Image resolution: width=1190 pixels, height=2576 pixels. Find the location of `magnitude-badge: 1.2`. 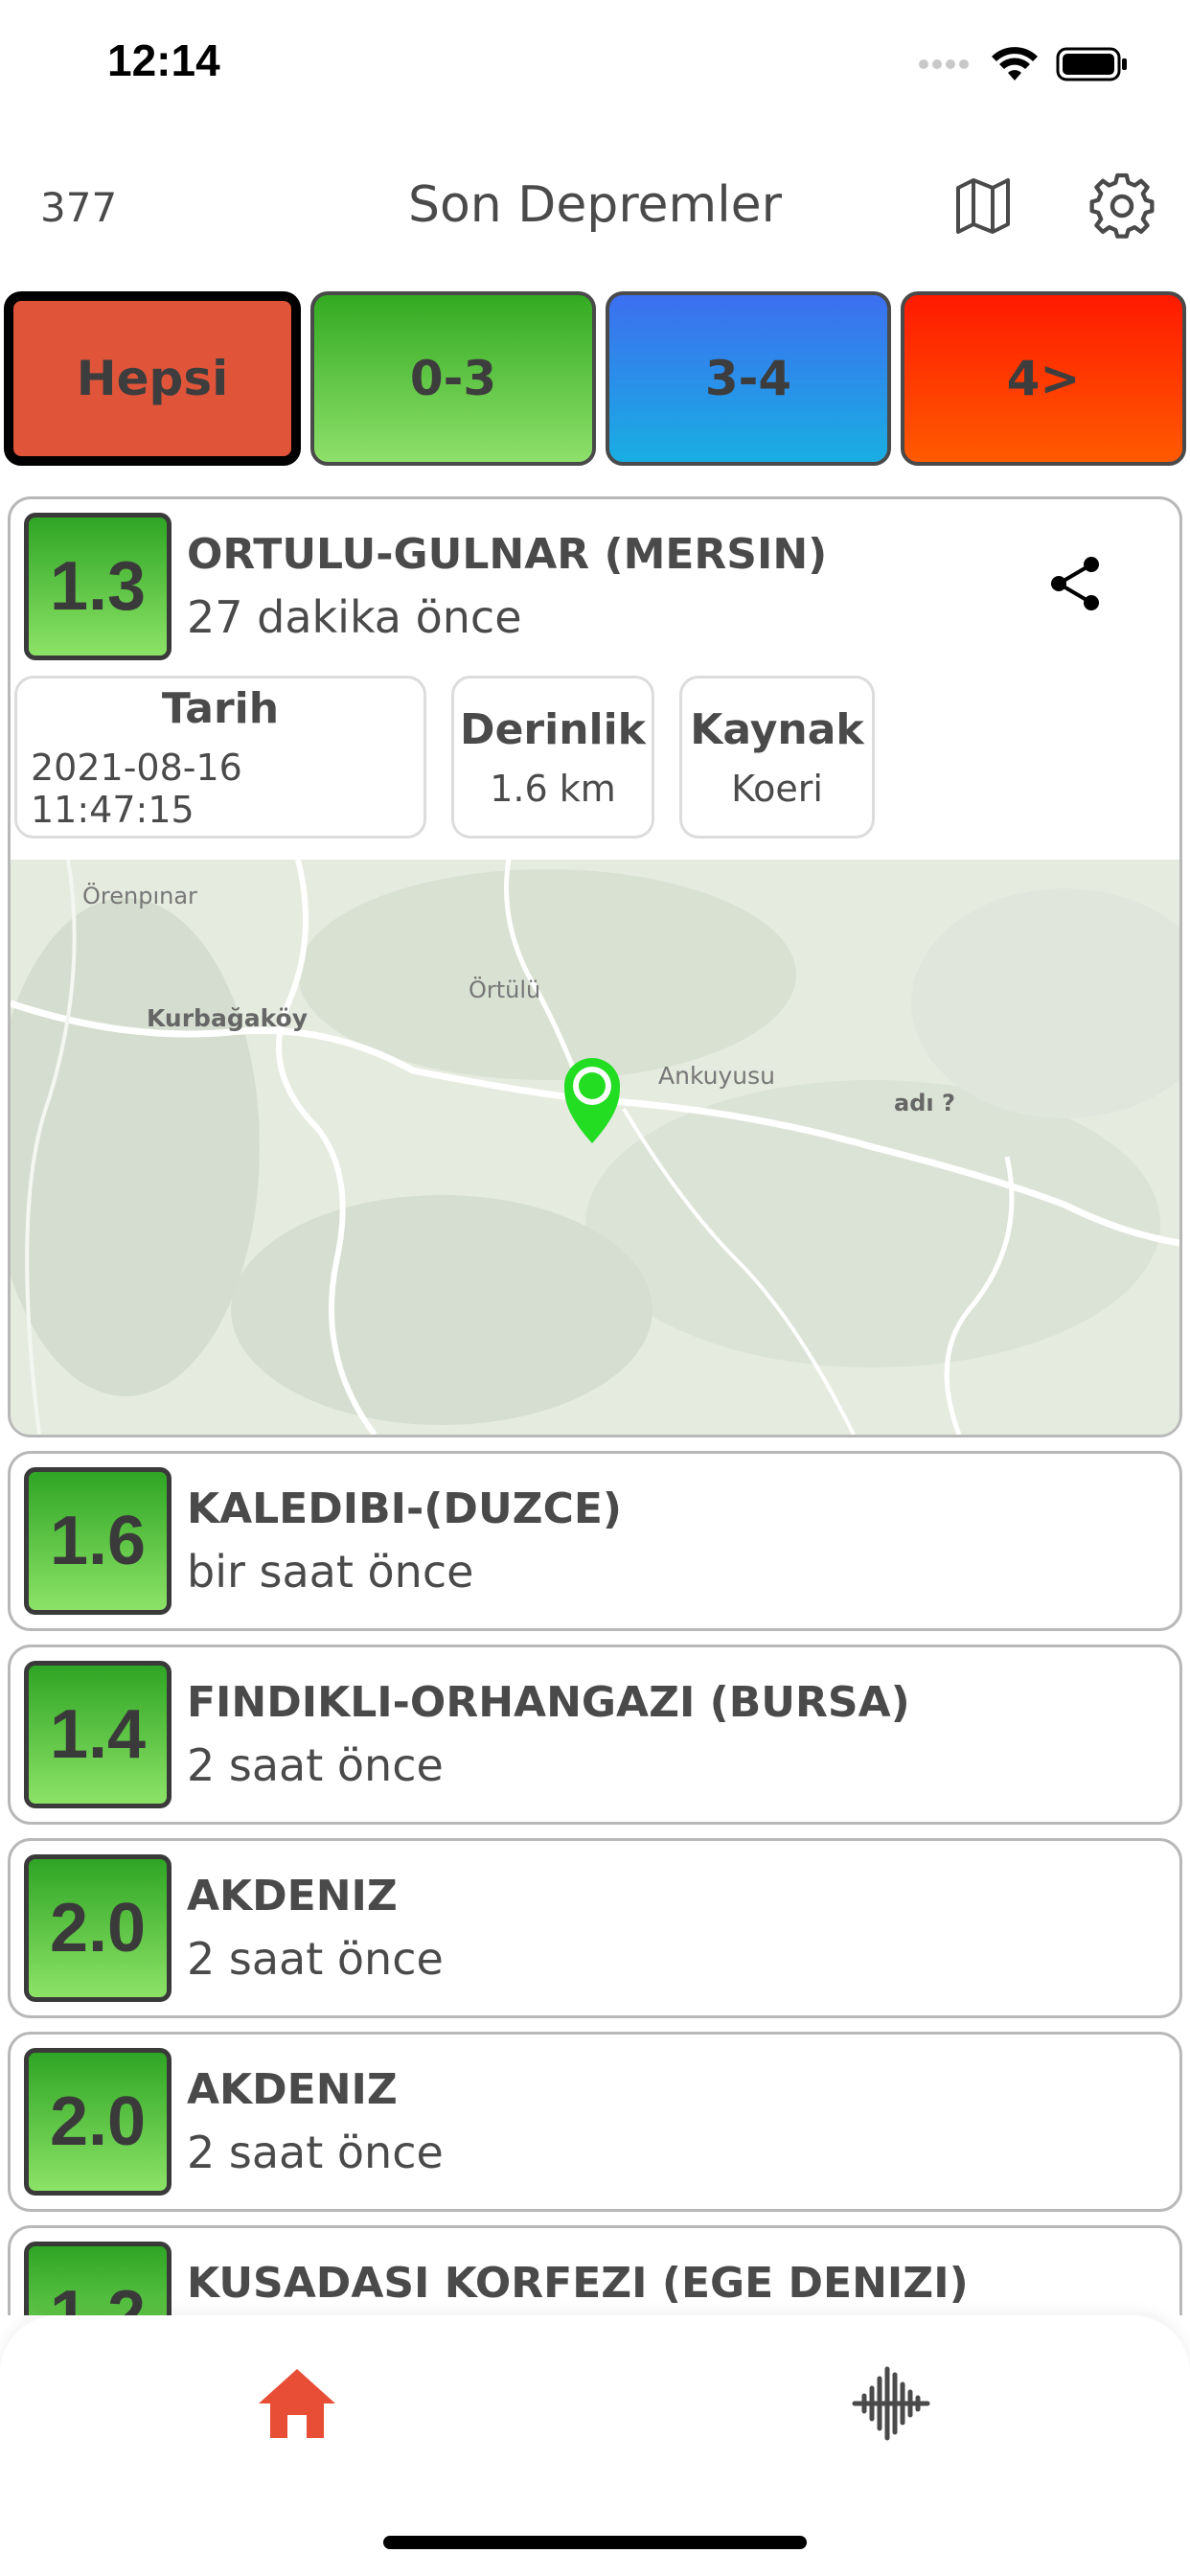

magnitude-badge: 1.2 is located at coordinates (98, 2278).